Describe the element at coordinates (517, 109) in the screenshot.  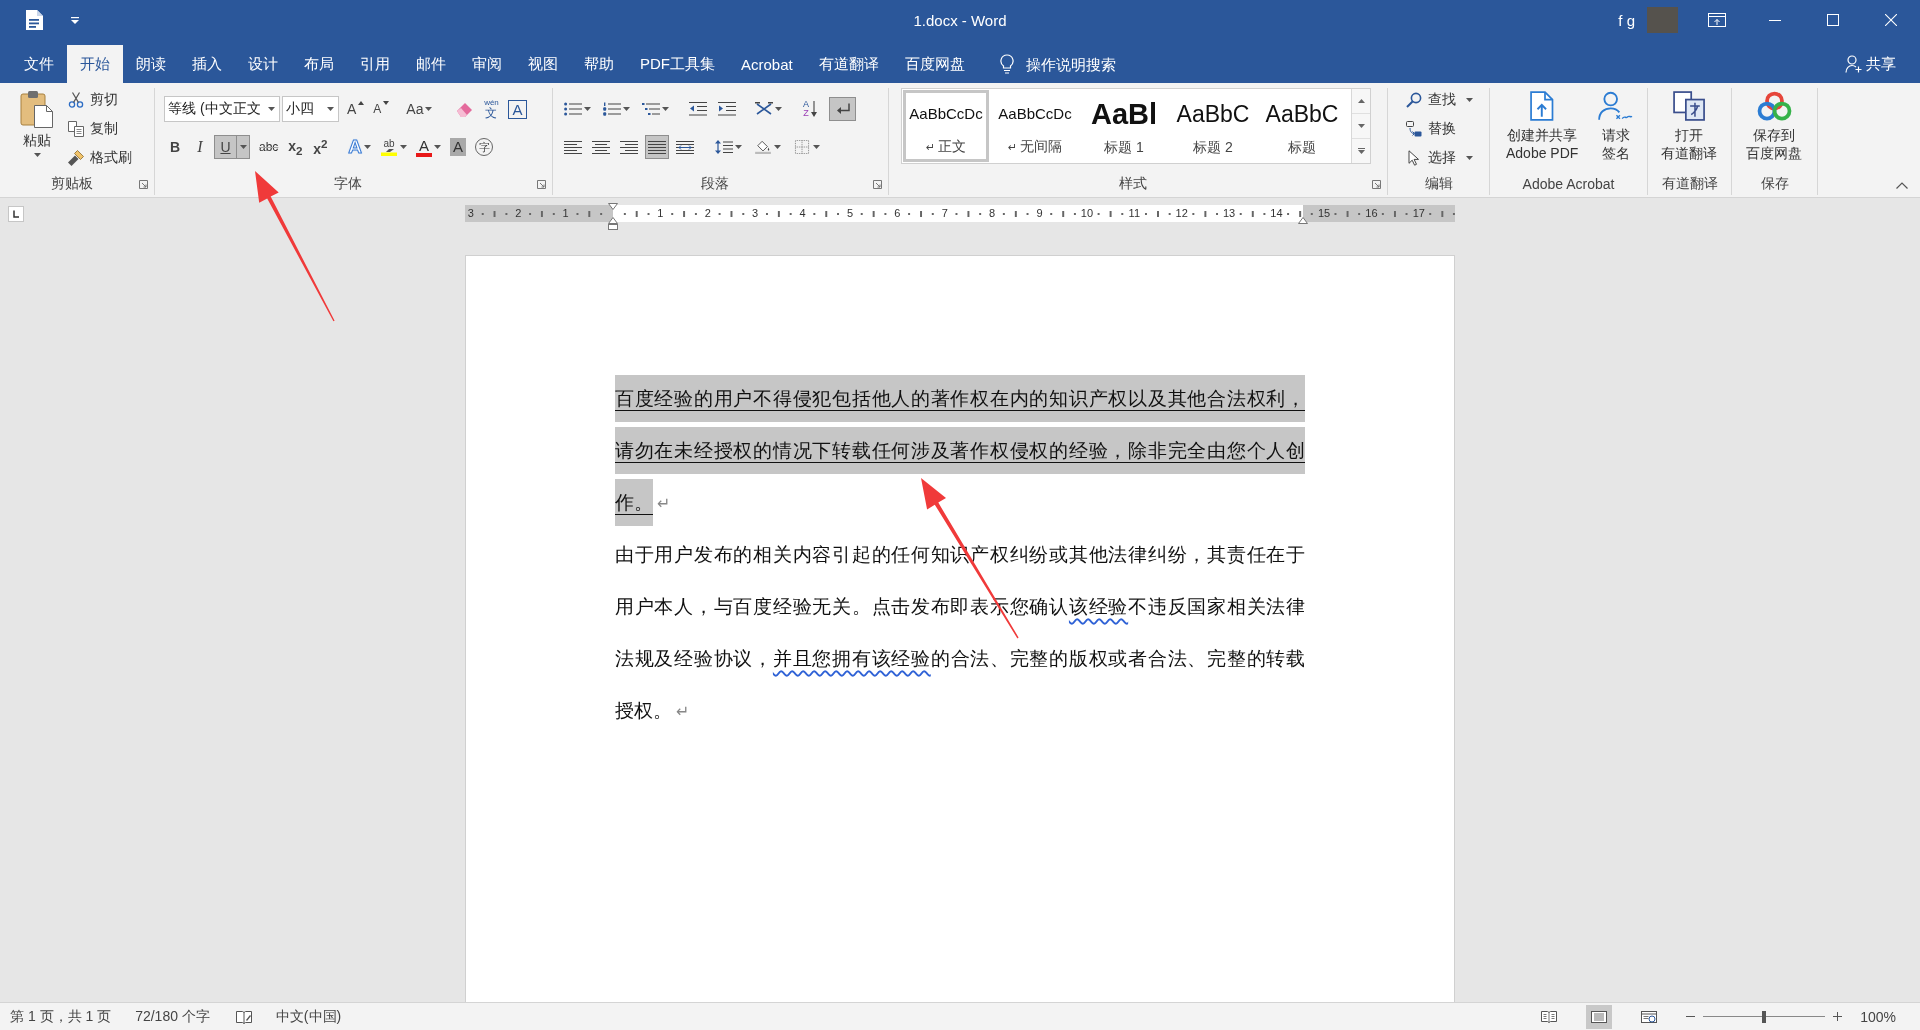
I see `character-border-button: A` at that location.